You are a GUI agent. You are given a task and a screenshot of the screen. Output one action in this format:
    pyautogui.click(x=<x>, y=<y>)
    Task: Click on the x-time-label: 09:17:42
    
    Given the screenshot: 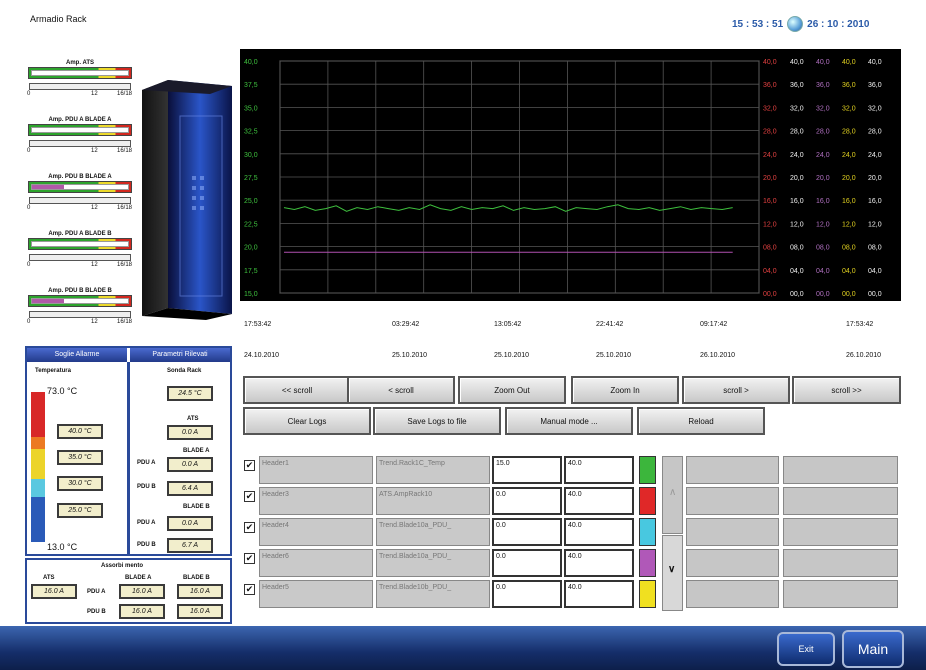 What is the action you would take?
    pyautogui.click(x=714, y=324)
    